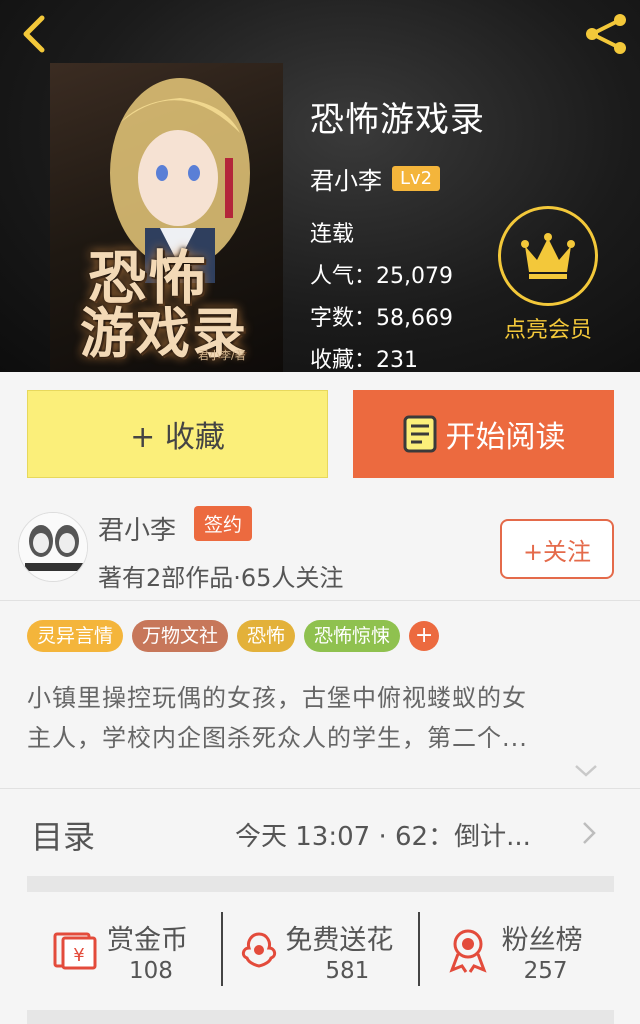 The width and height of the screenshot is (640, 1024). What do you see at coordinates (416, 178) in the screenshot?
I see `author-level-badge: Lv2` at bounding box center [416, 178].